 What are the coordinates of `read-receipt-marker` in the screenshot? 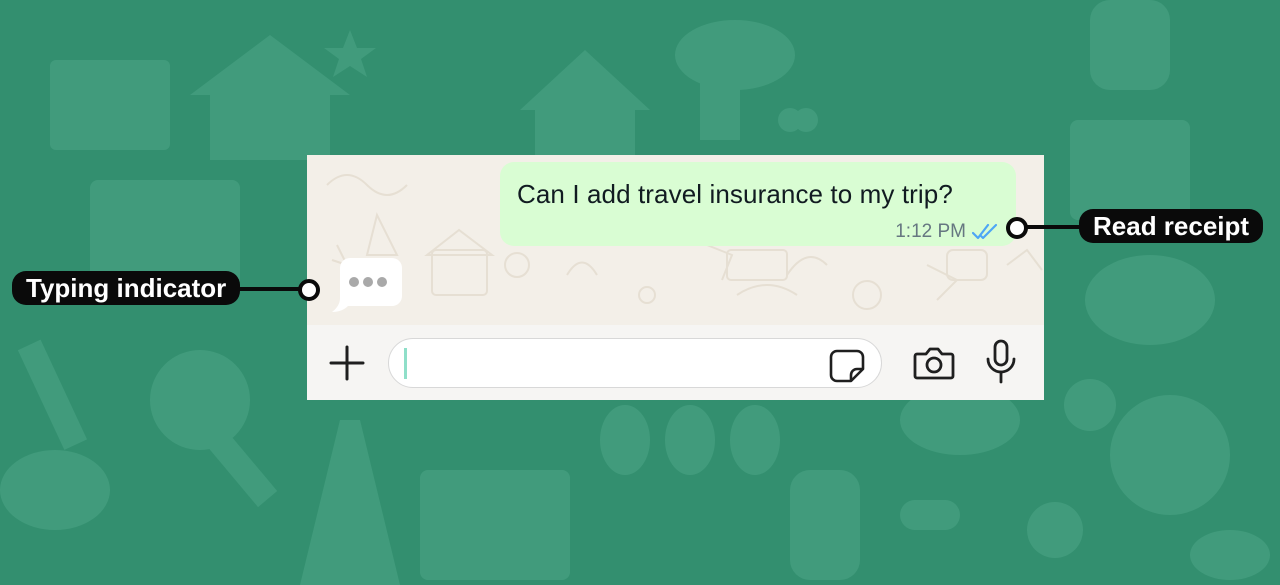 It's located at (1017, 228).